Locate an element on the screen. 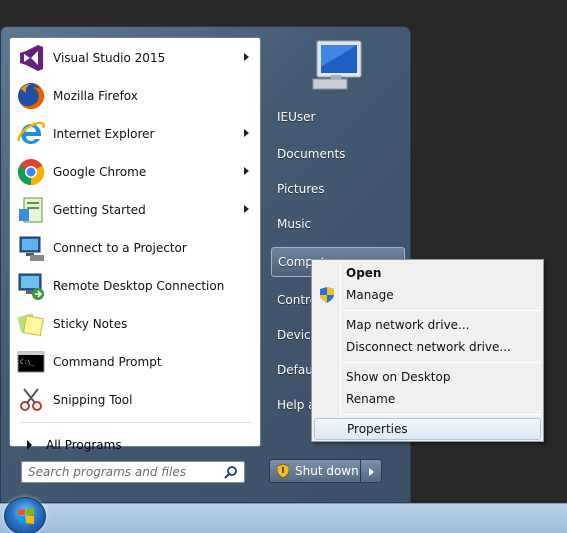 Image resolution: width=567 pixels, height=533 pixels. windows-logo-icon is located at coordinates (26, 516).